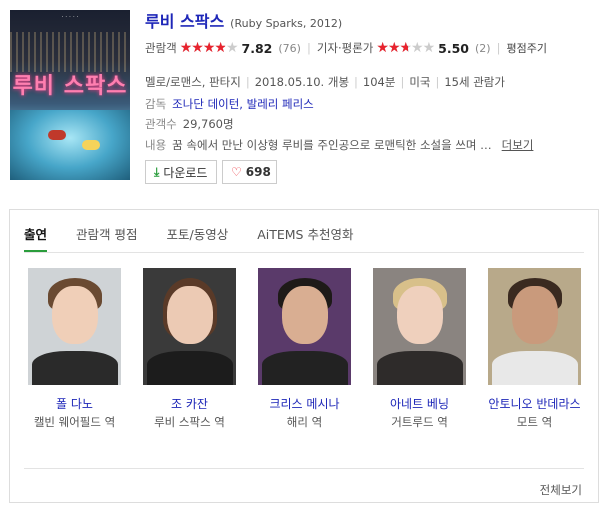 Image resolution: width=609 pixels, height=512 pixels. What do you see at coordinates (419, 82) in the screenshot?
I see `country: 미국` at bounding box center [419, 82].